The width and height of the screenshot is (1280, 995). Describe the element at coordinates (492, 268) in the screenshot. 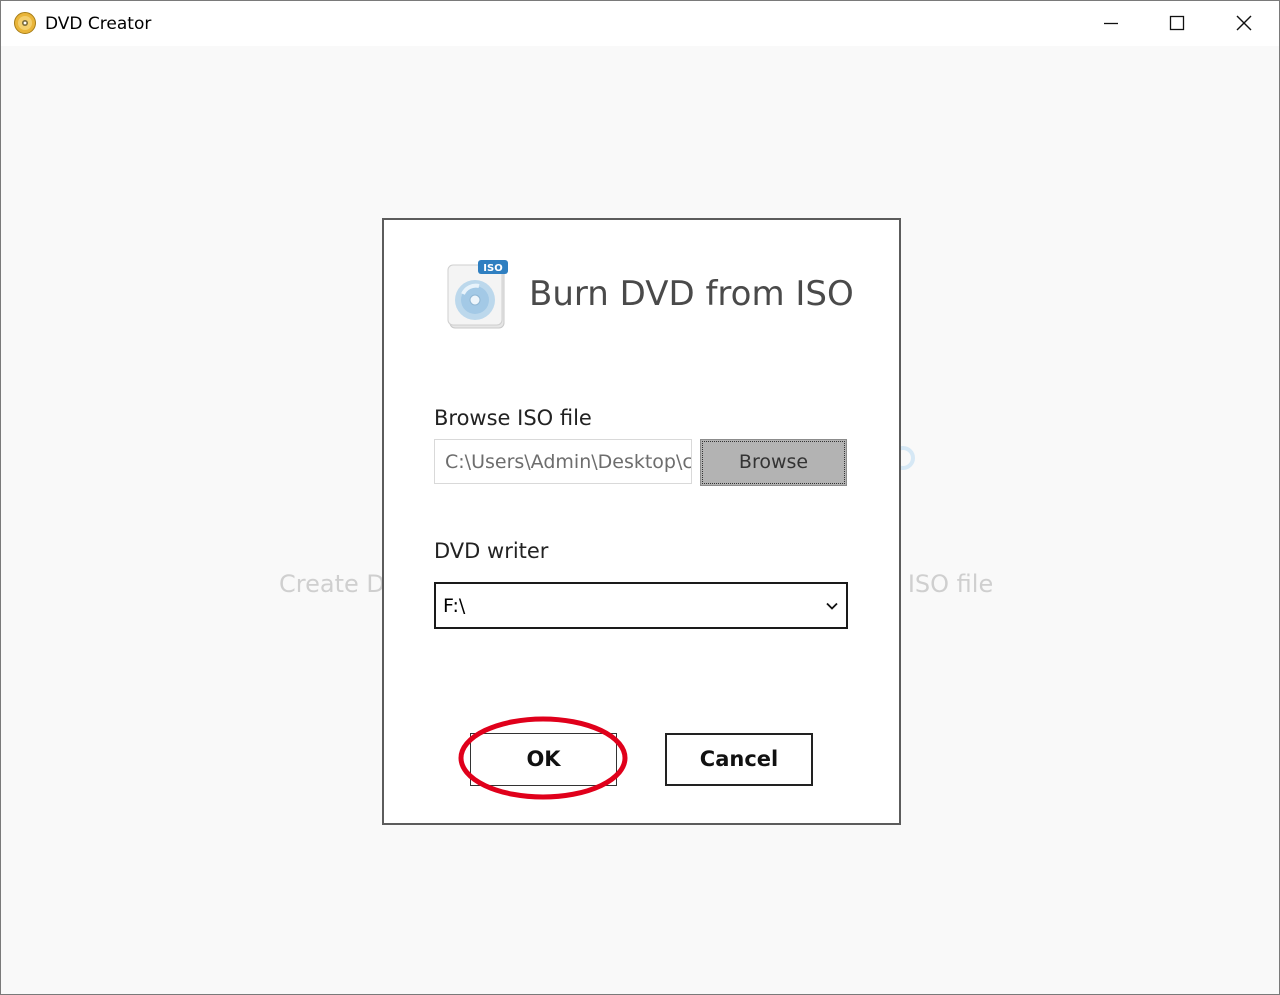

I see `iso-badge: ISO` at that location.